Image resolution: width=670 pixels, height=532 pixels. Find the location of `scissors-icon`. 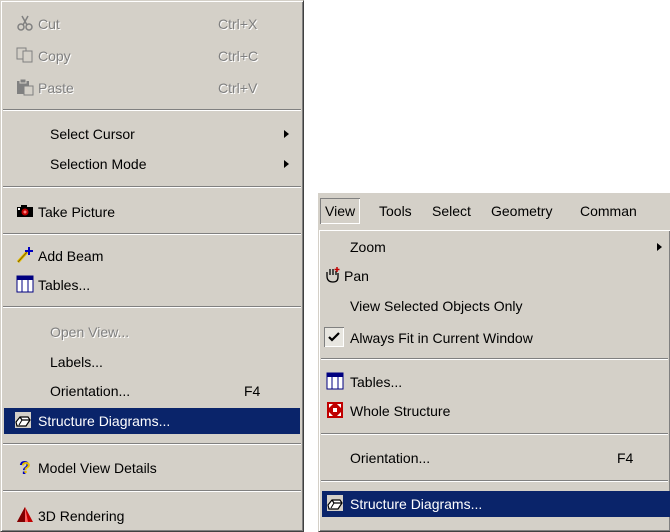

scissors-icon is located at coordinates (25, 23).